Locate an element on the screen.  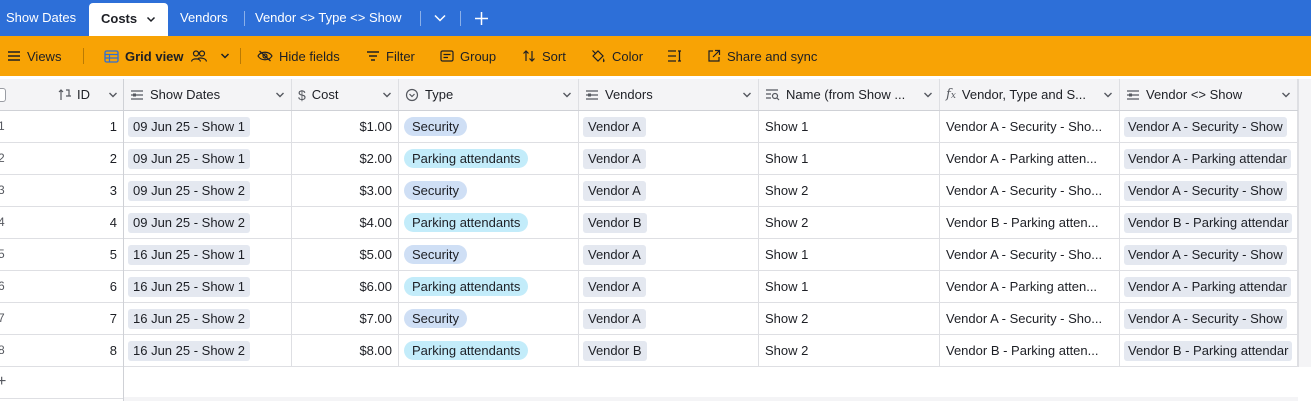
add-record-button: + is located at coordinates (3, 382).